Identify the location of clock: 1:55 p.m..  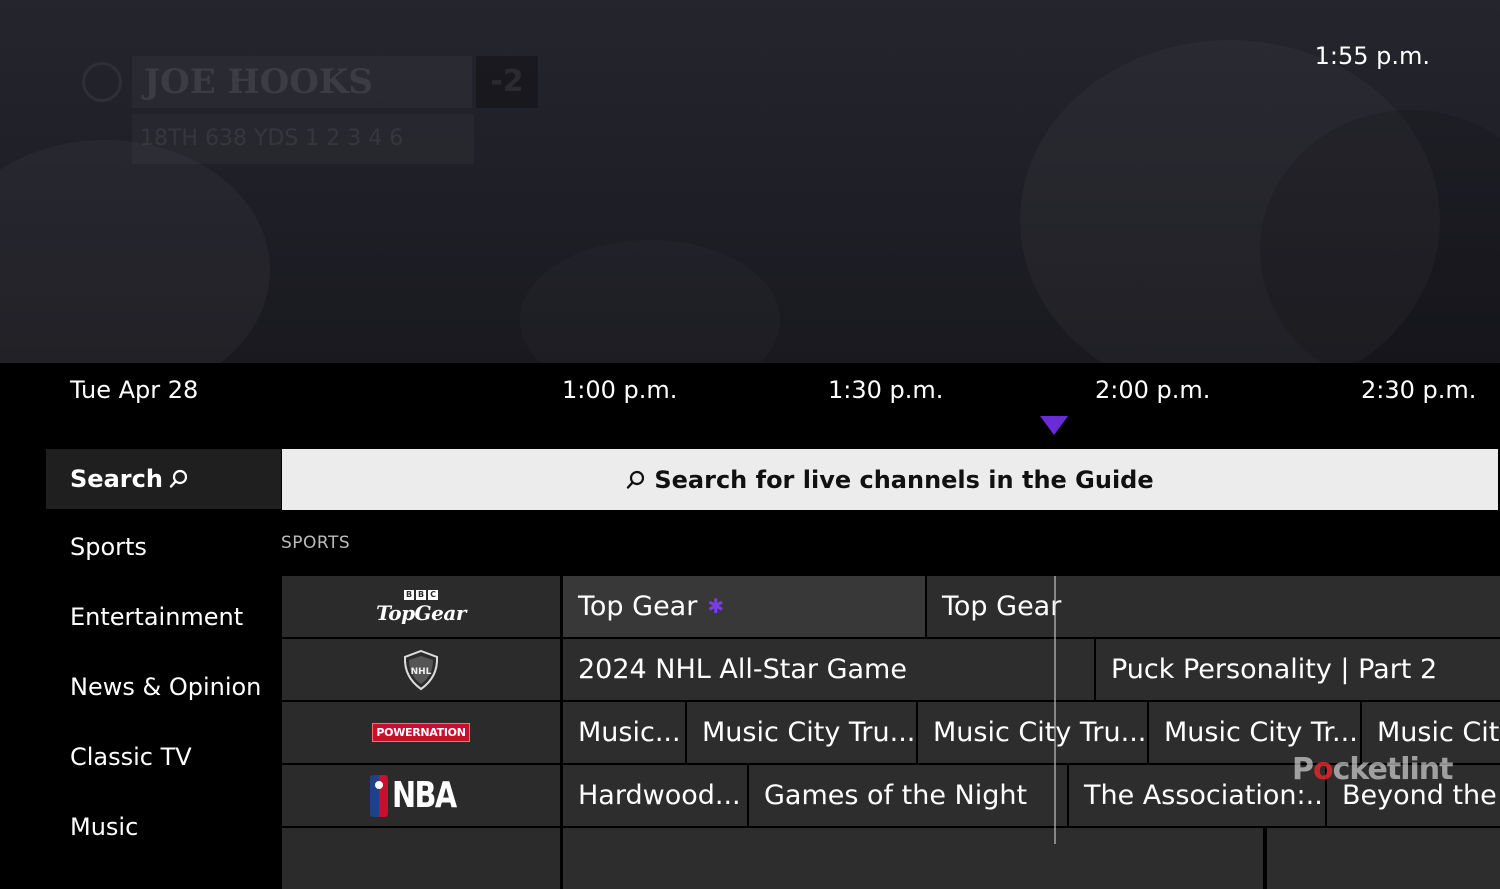
(1372, 56).